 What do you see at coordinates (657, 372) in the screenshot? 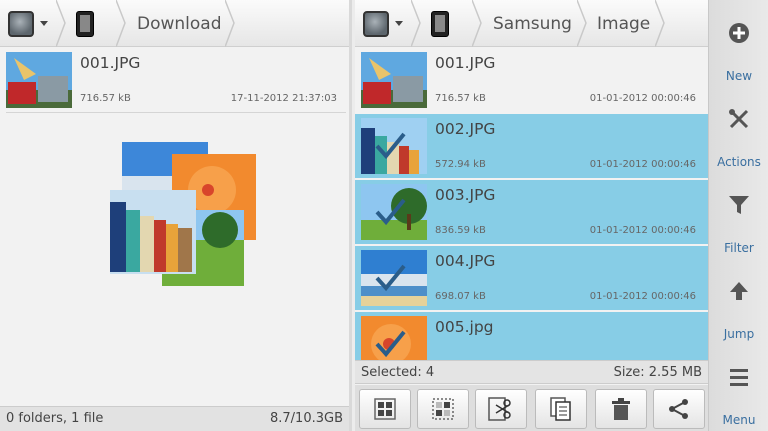
I see `selected-size: Size: 2.55 MB` at bounding box center [657, 372].